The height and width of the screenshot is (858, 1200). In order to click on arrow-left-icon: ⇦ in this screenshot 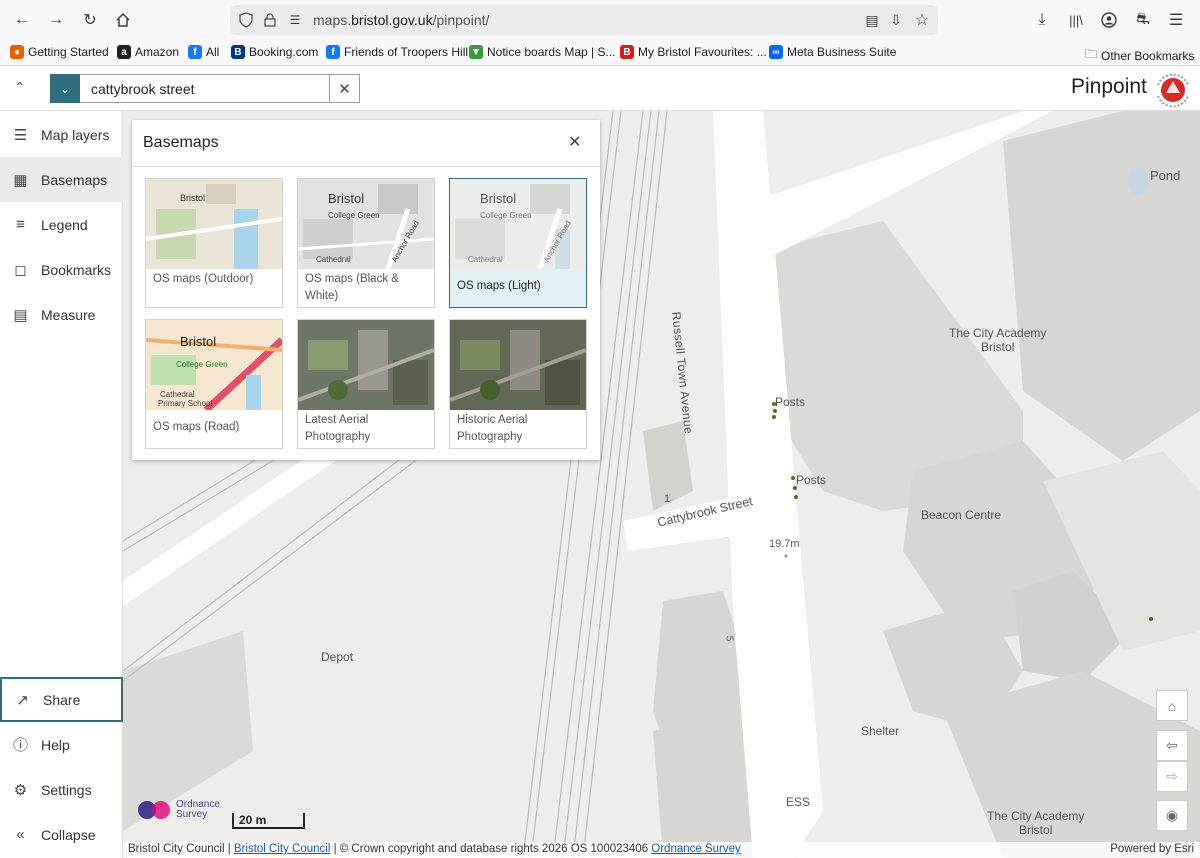, I will do `click(1172, 745)`.